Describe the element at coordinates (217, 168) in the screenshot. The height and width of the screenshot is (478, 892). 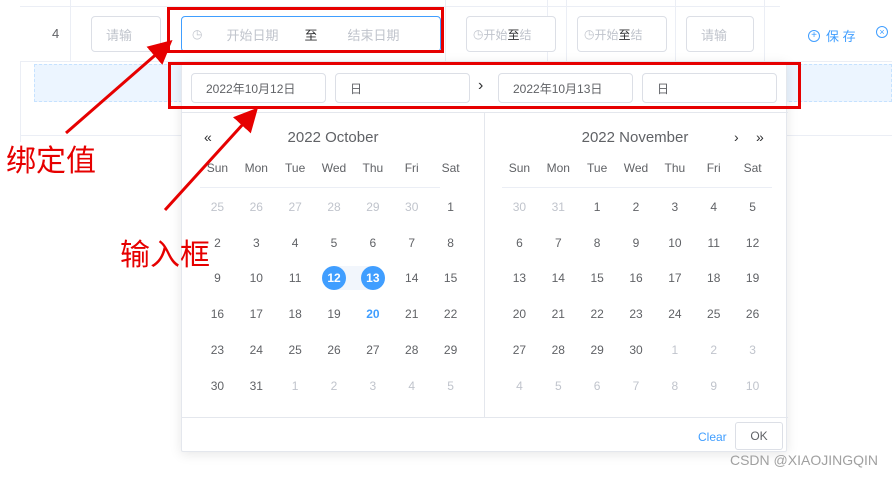
I see `weekday-label: Sun` at that location.